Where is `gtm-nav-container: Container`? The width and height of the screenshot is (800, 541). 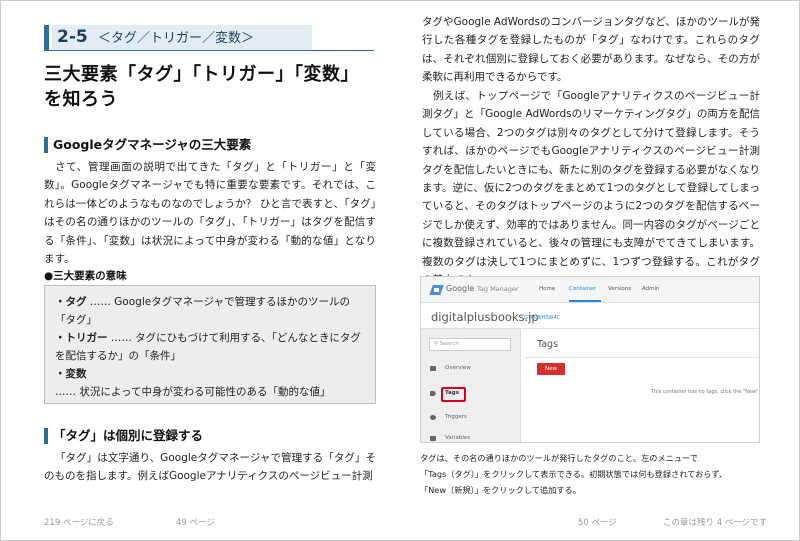
gtm-nav-container: Container is located at coordinates (582, 289).